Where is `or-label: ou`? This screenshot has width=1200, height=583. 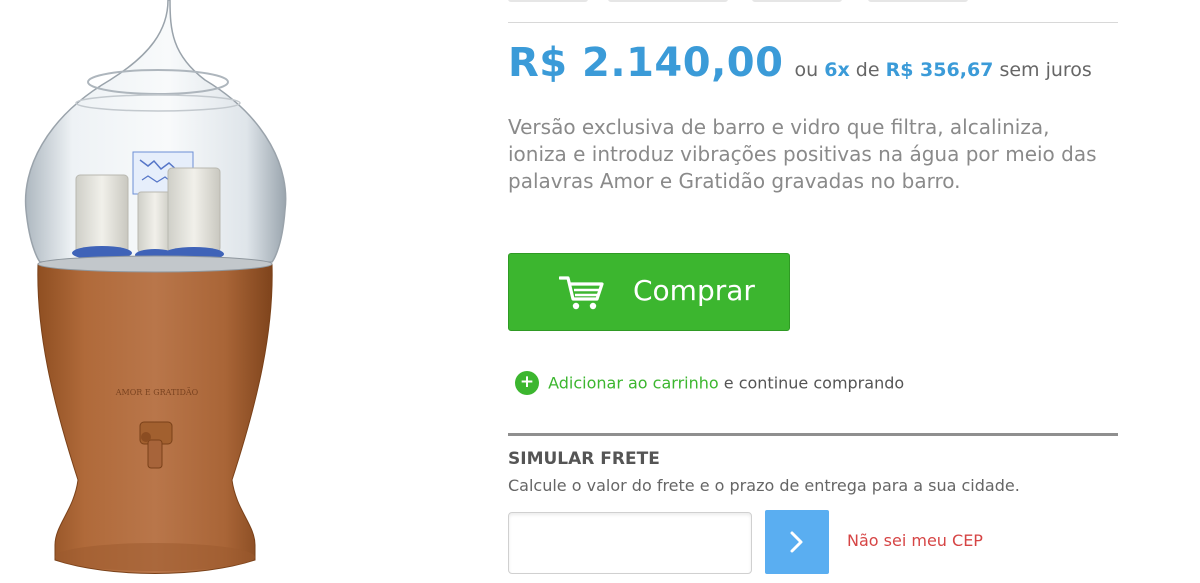
or-label: ou is located at coordinates (806, 70).